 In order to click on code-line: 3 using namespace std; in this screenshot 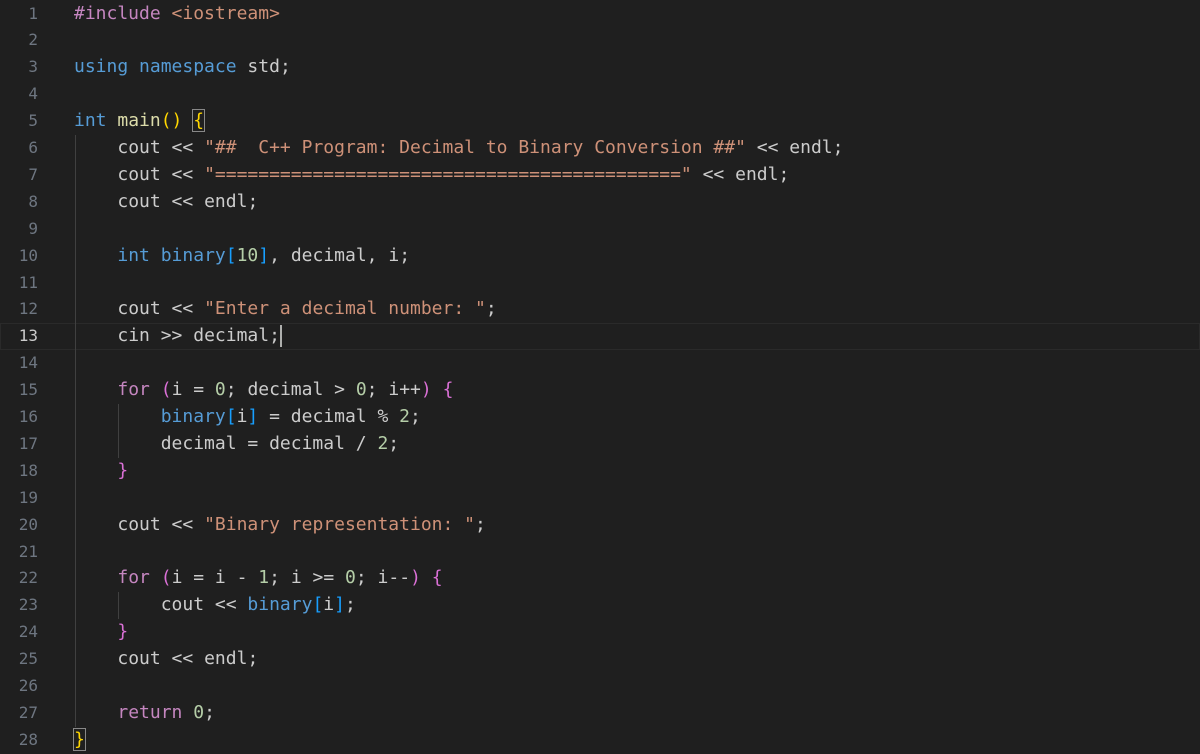, I will do `click(600, 67)`.